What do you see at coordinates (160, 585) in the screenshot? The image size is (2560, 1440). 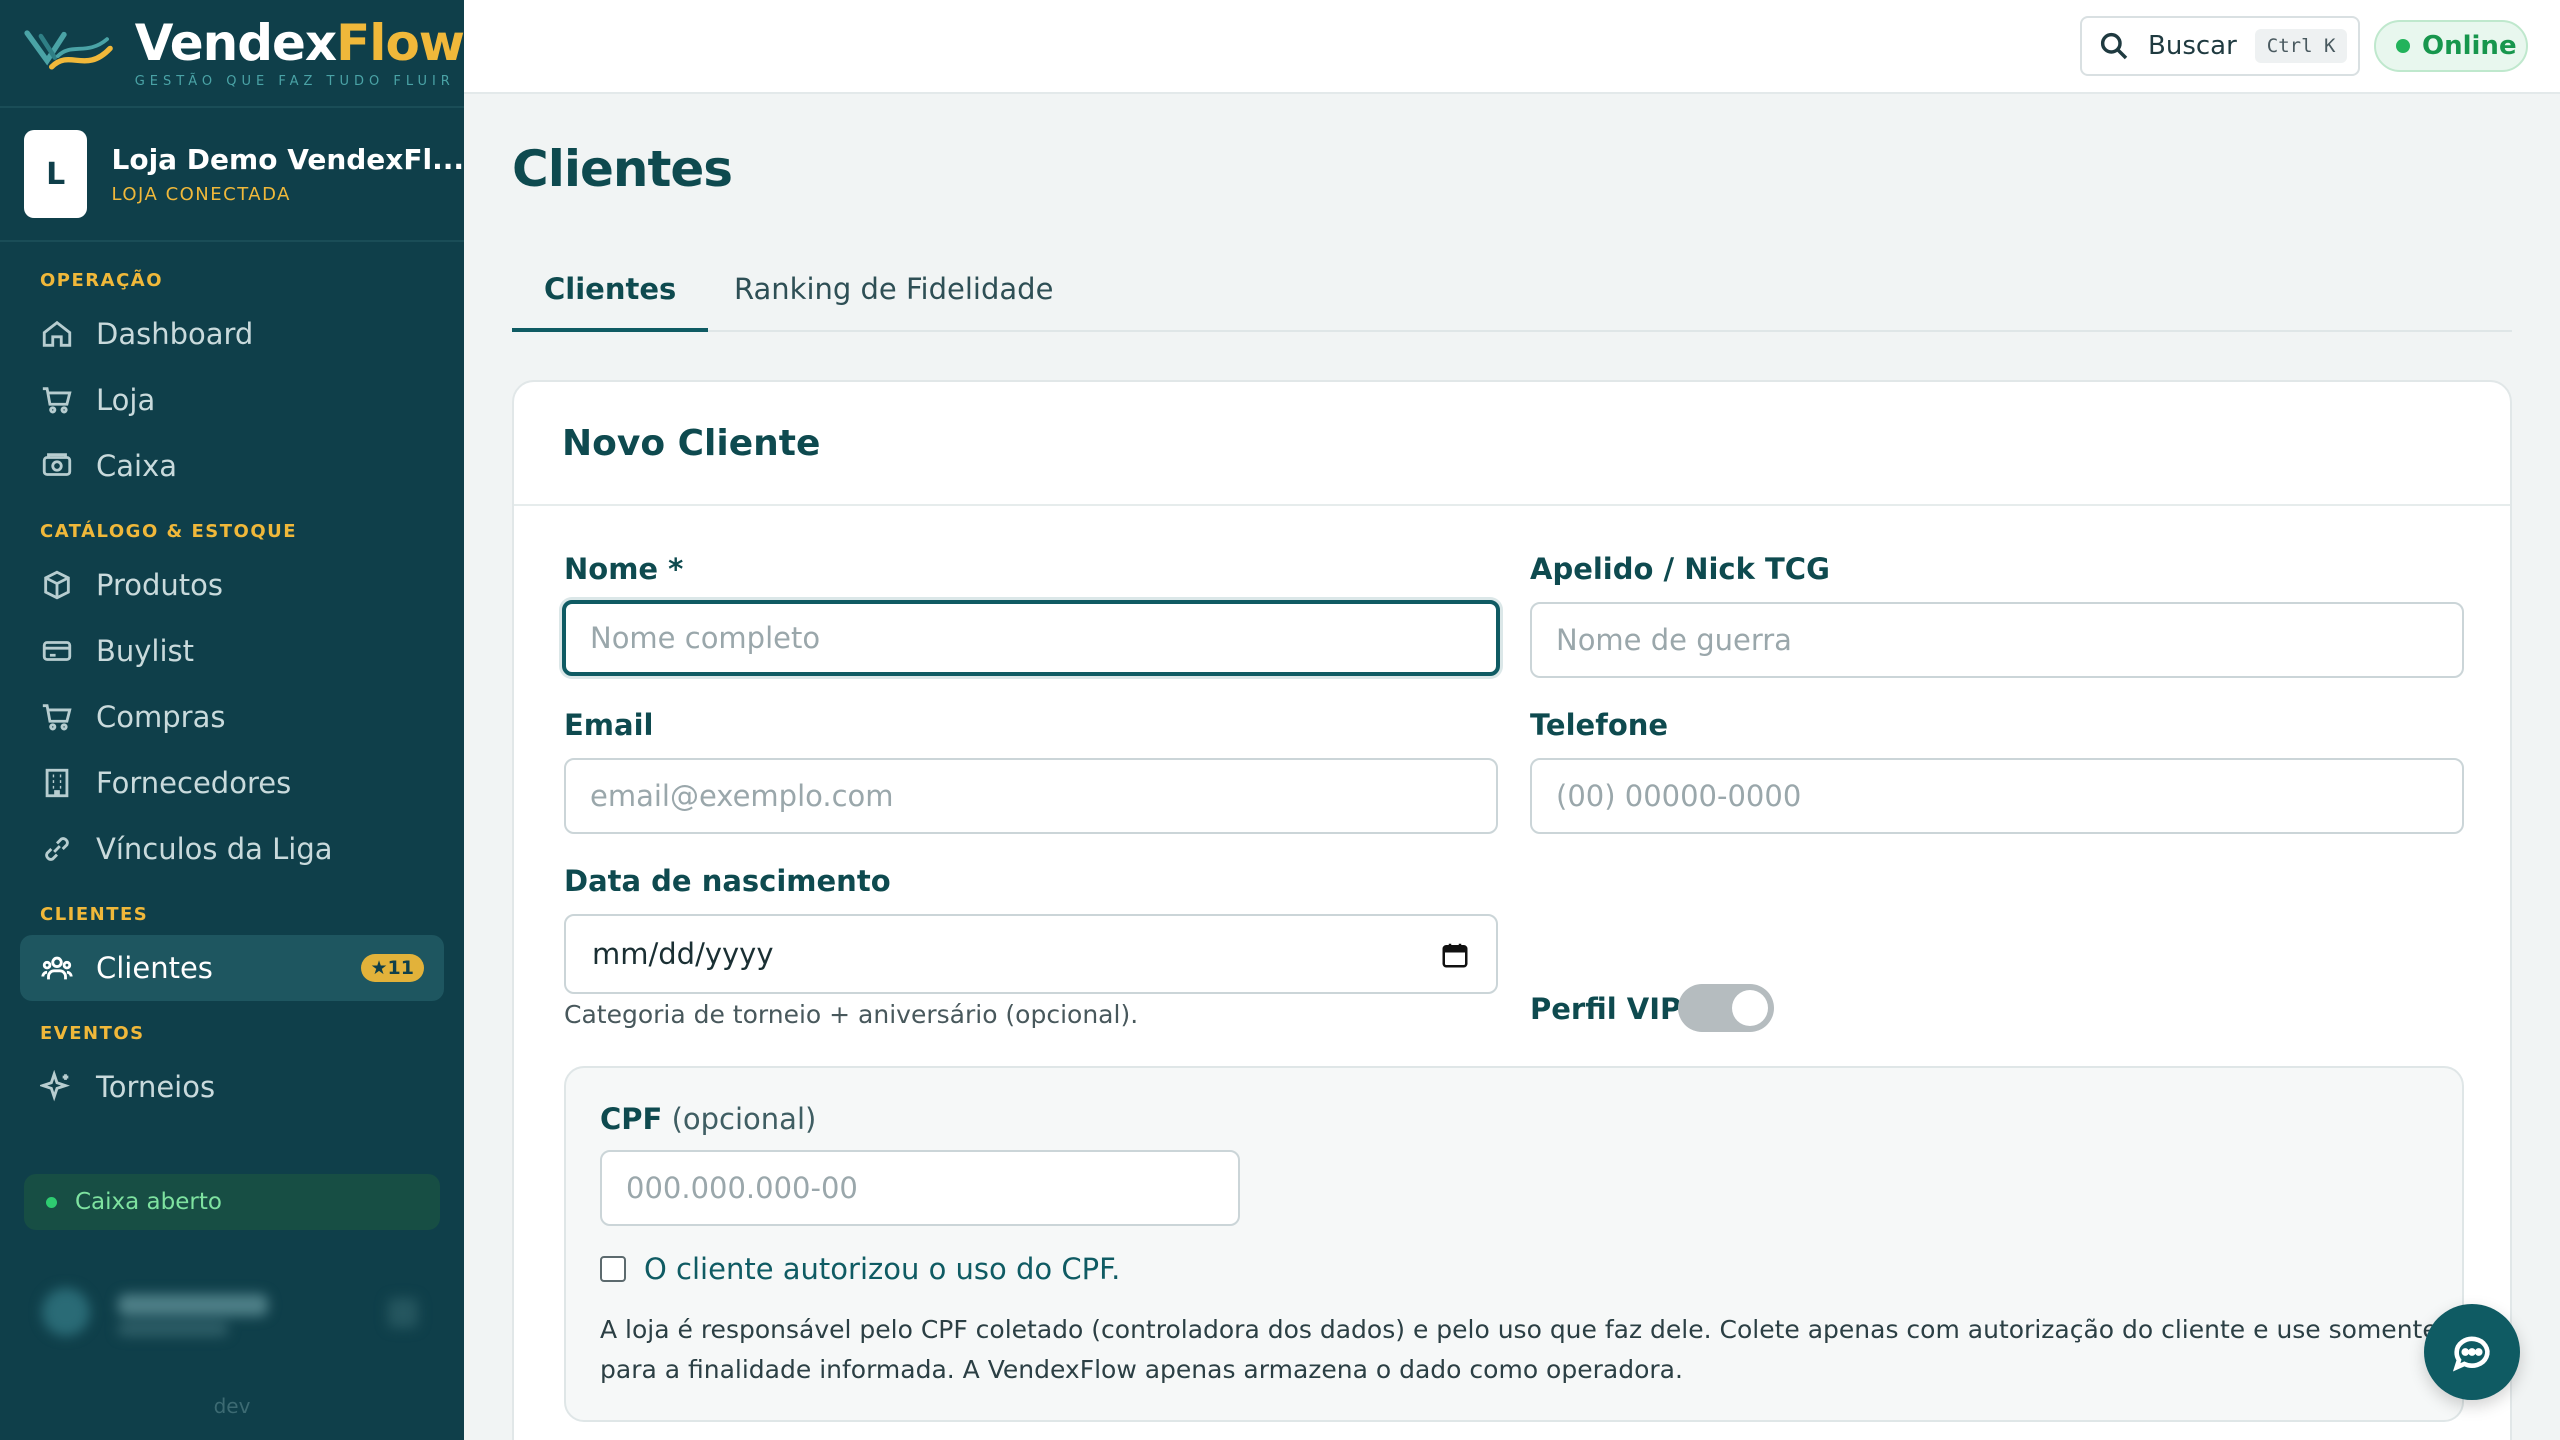 I see `sidebar-item-label: Produtos` at bounding box center [160, 585].